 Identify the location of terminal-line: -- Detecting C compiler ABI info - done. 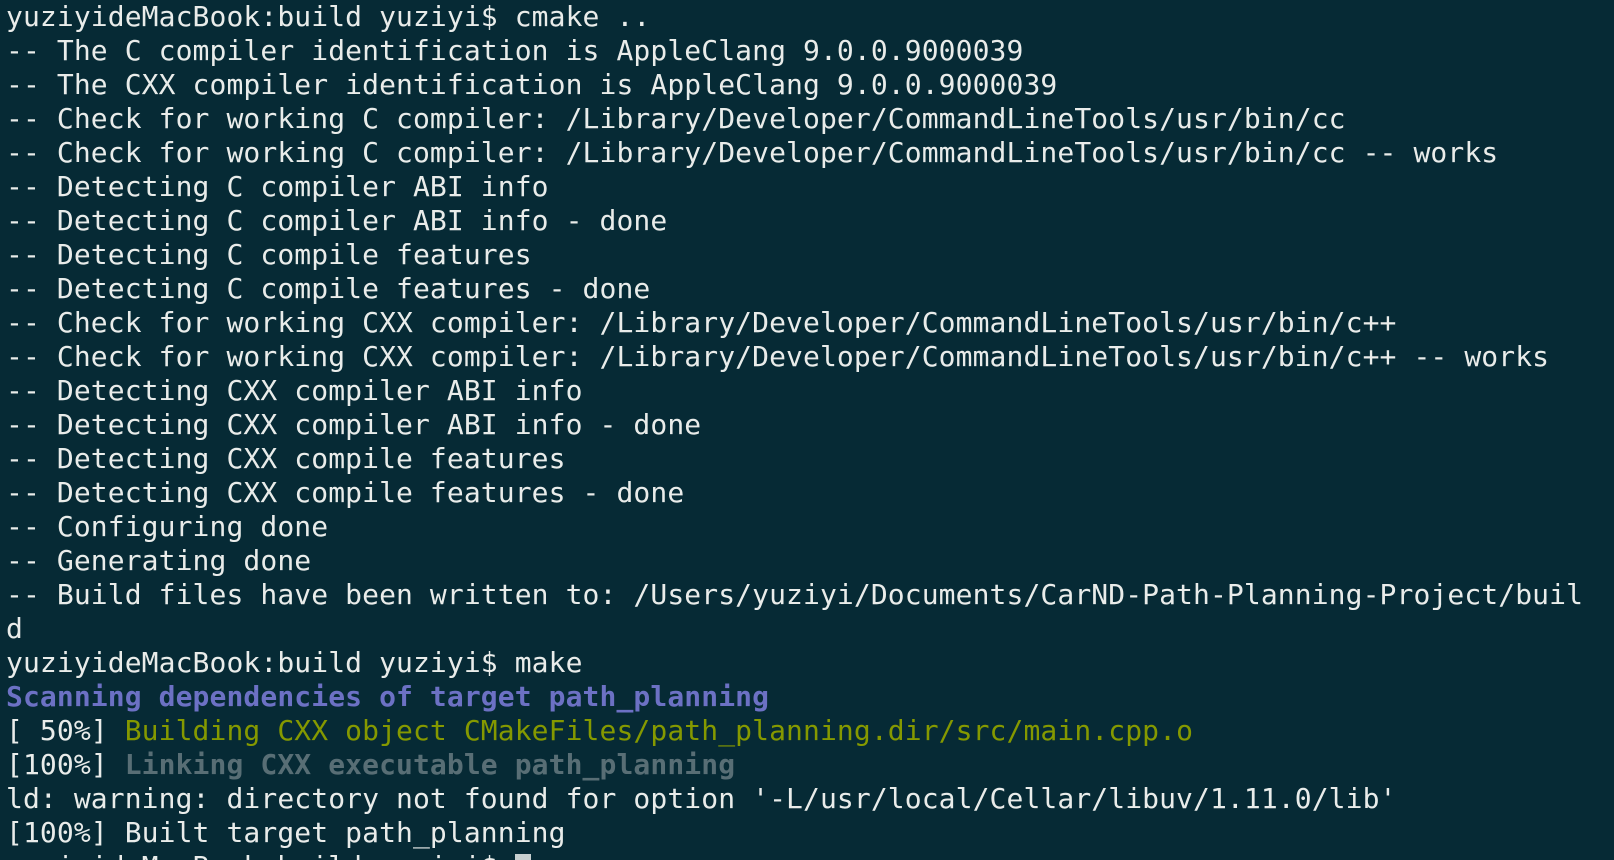
(337, 220).